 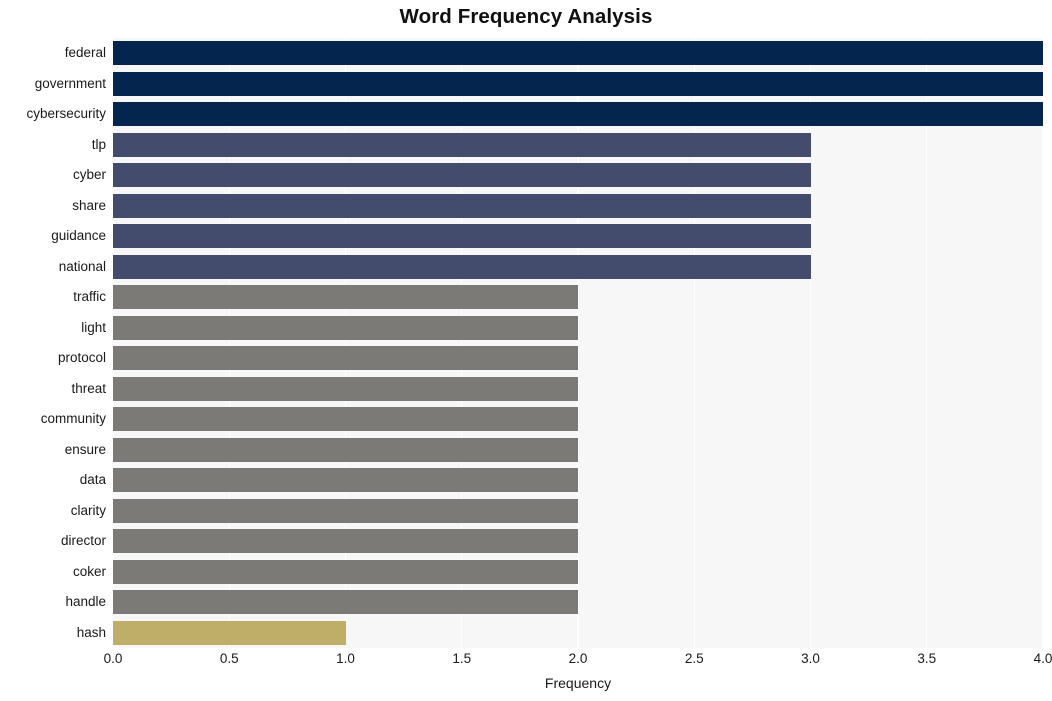 What do you see at coordinates (92, 480) in the screenshot?
I see `y-axis-tick-label: data` at bounding box center [92, 480].